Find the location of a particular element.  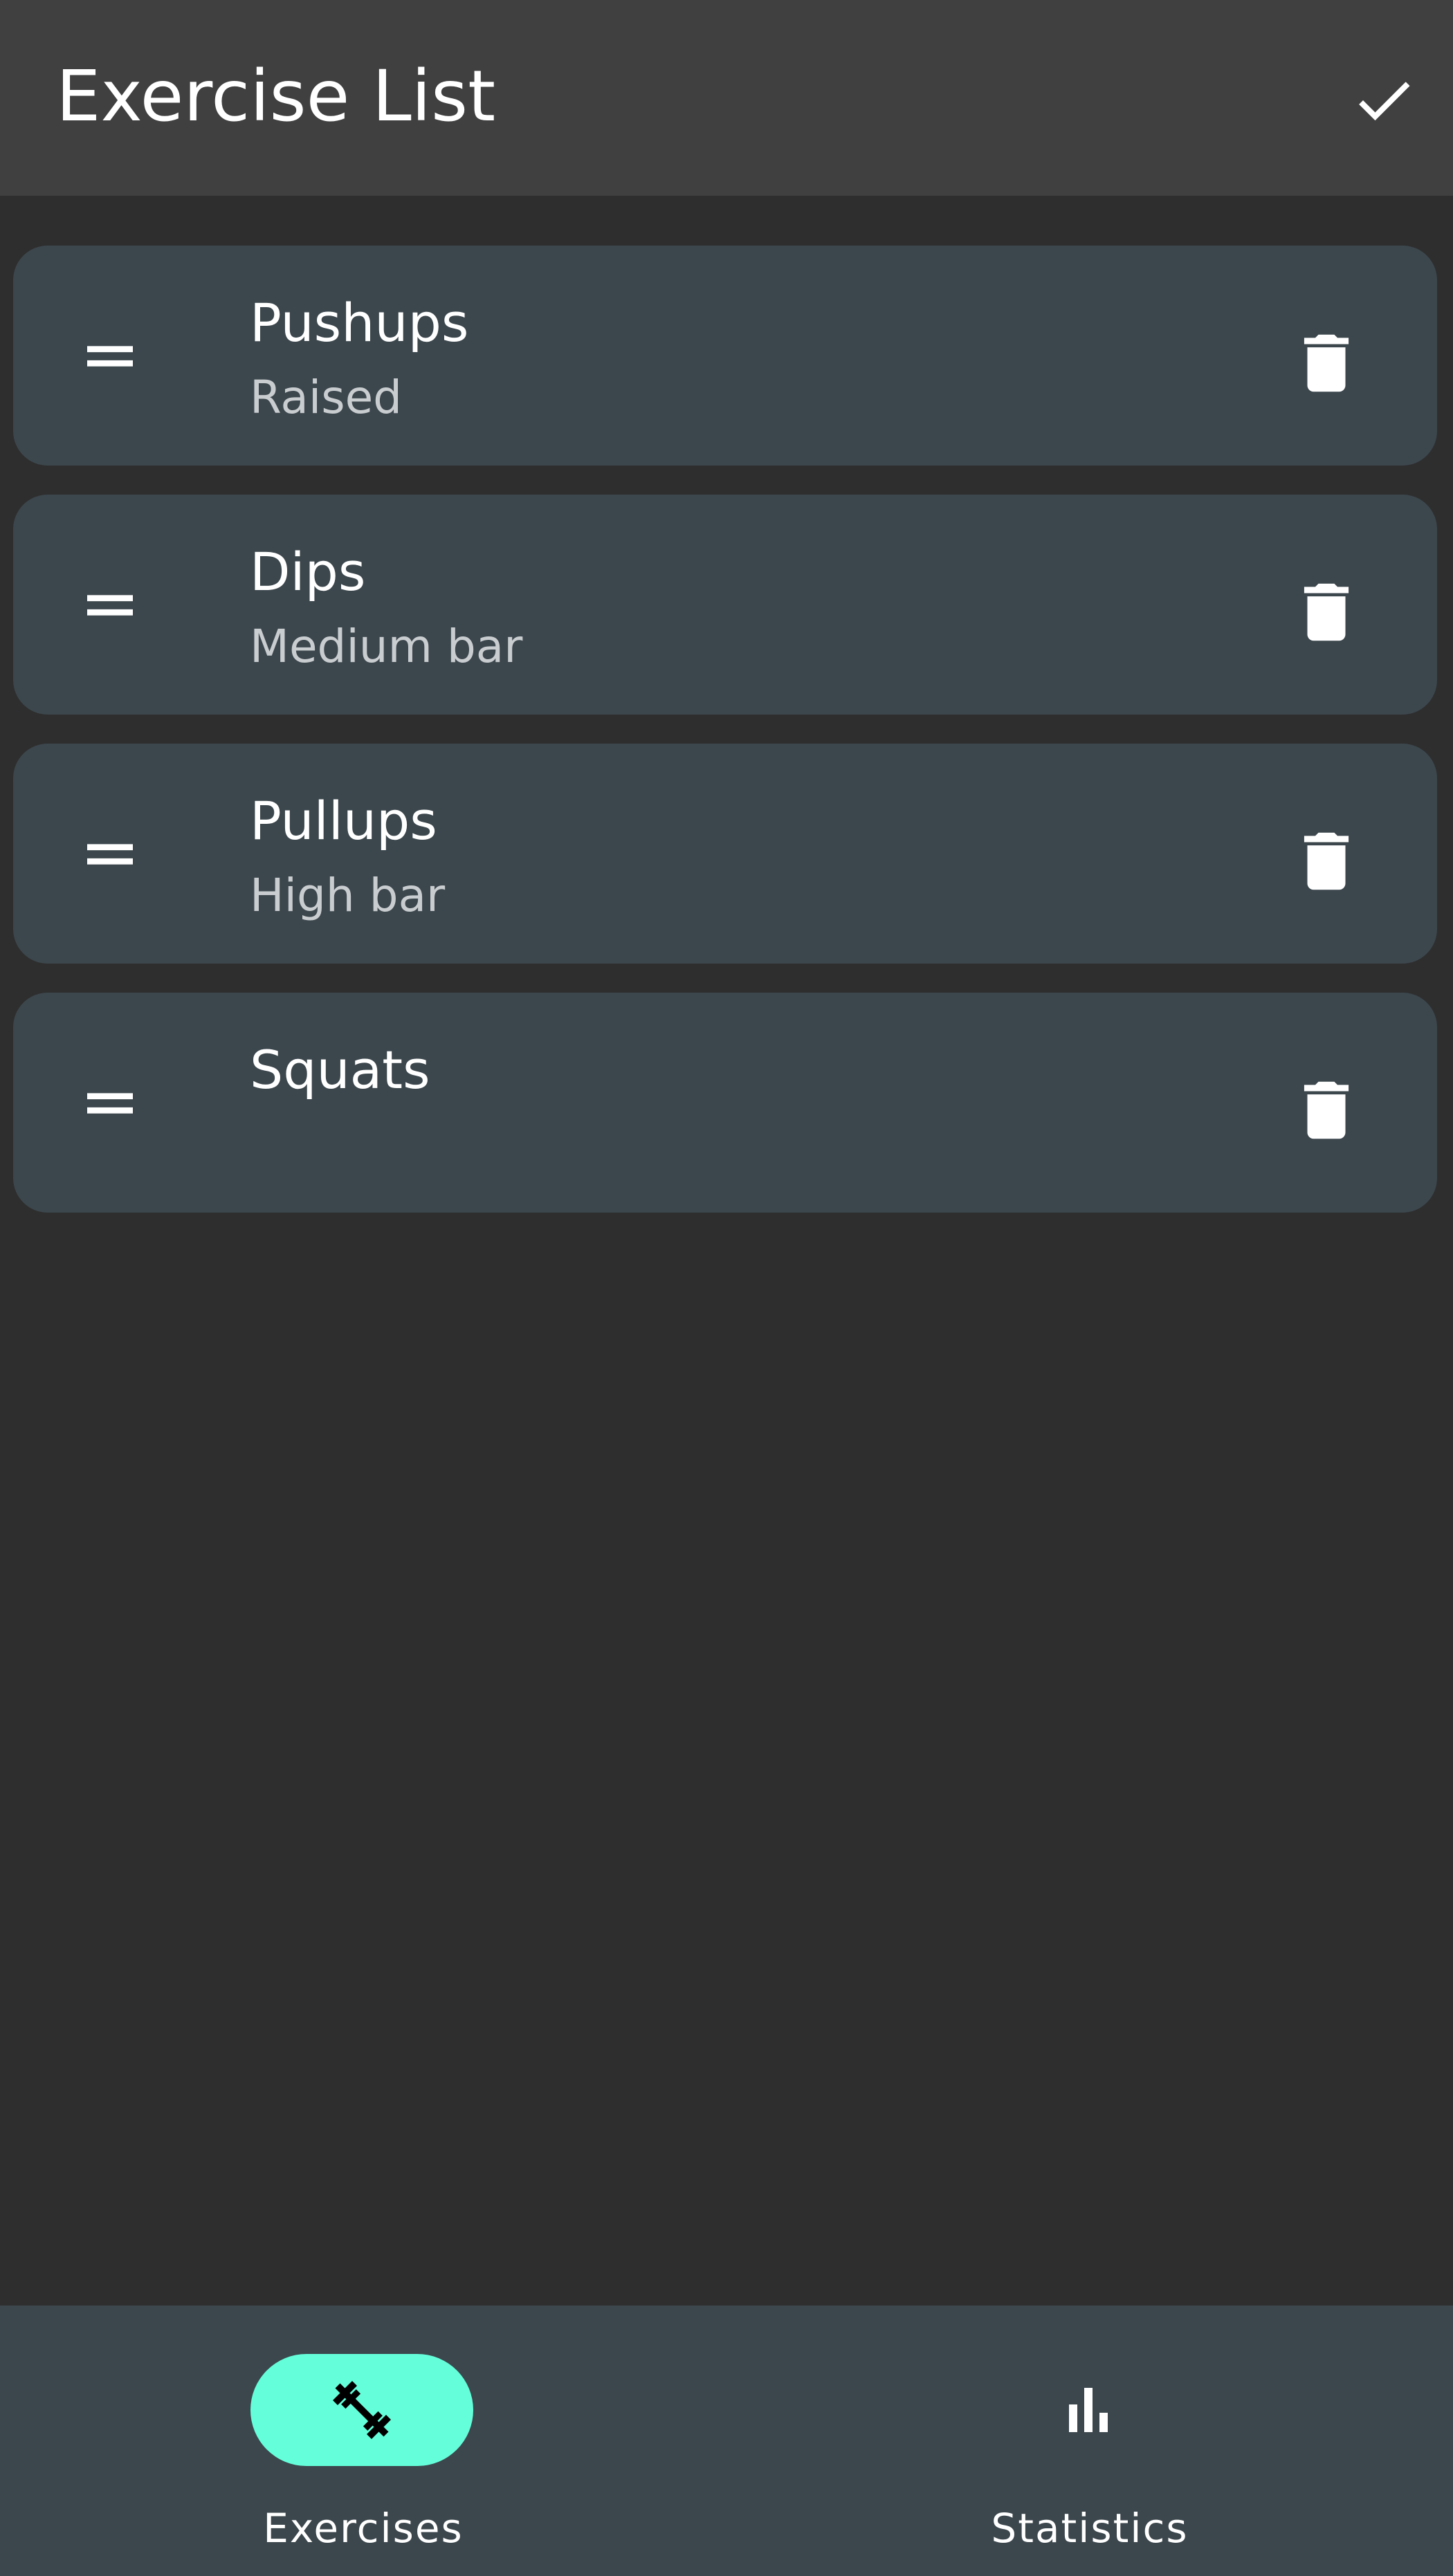

exercise-card-pullups: Pullups High bar is located at coordinates (725, 854).